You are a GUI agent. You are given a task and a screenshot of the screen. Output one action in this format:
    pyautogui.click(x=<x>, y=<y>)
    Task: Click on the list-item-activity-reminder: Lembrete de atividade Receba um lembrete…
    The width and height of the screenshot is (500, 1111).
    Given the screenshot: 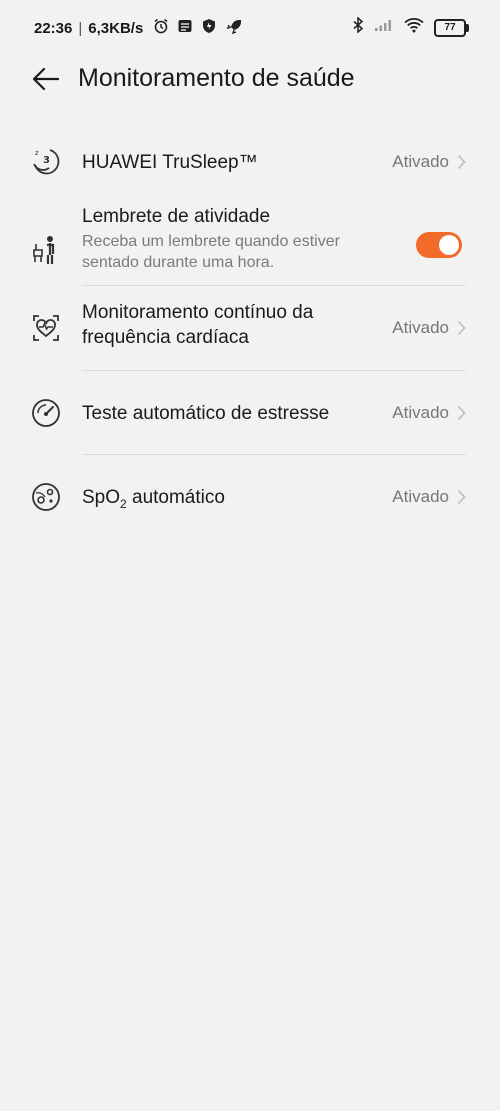 What is the action you would take?
    pyautogui.click(x=250, y=245)
    